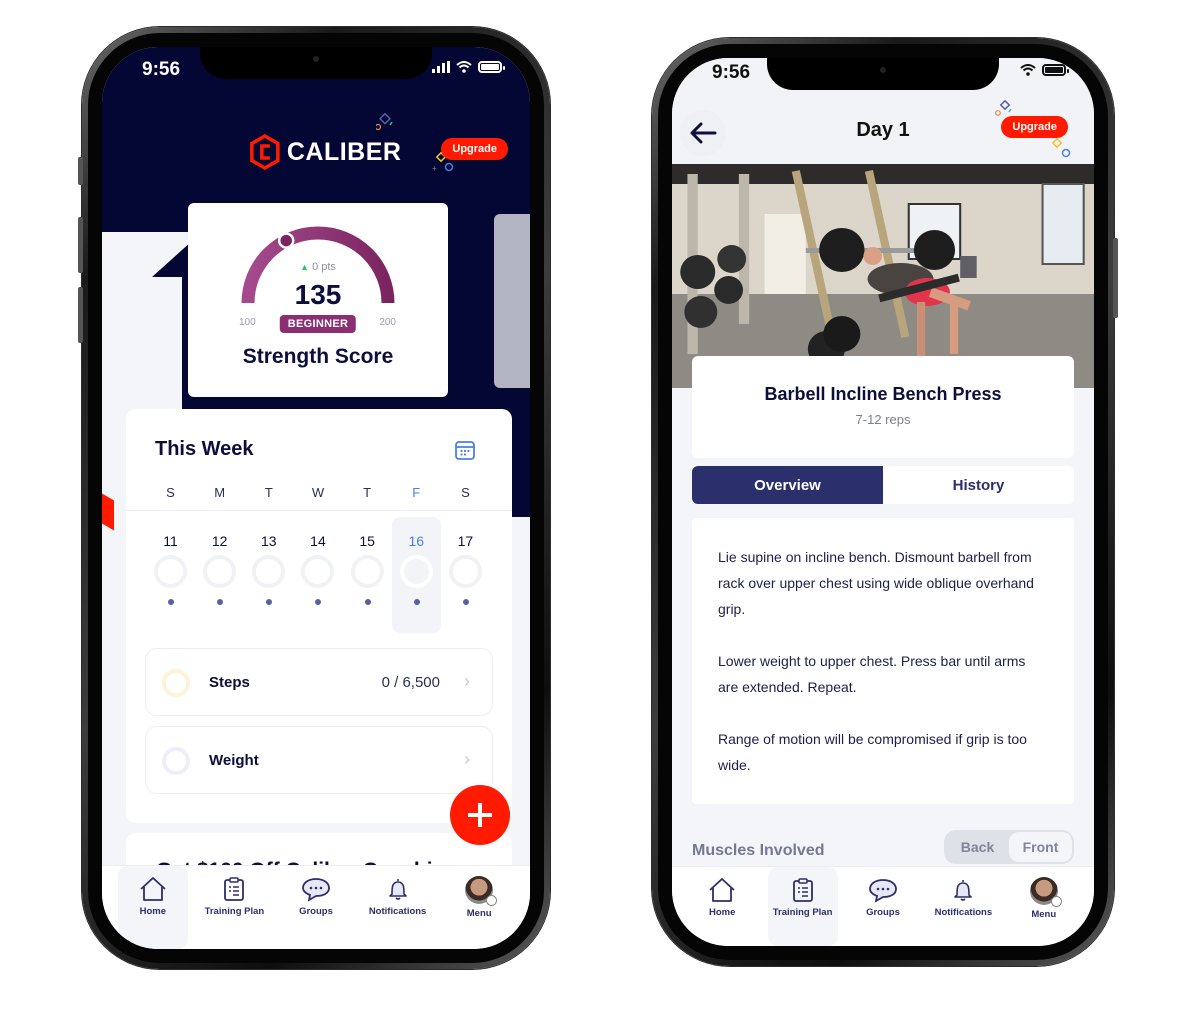  I want to click on day-cell: 13, so click(268, 575).